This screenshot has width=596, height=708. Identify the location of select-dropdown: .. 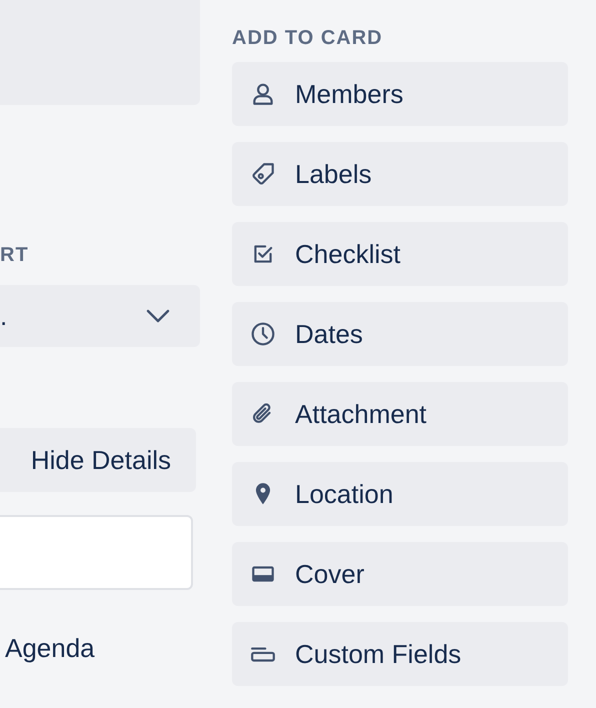
(100, 316).